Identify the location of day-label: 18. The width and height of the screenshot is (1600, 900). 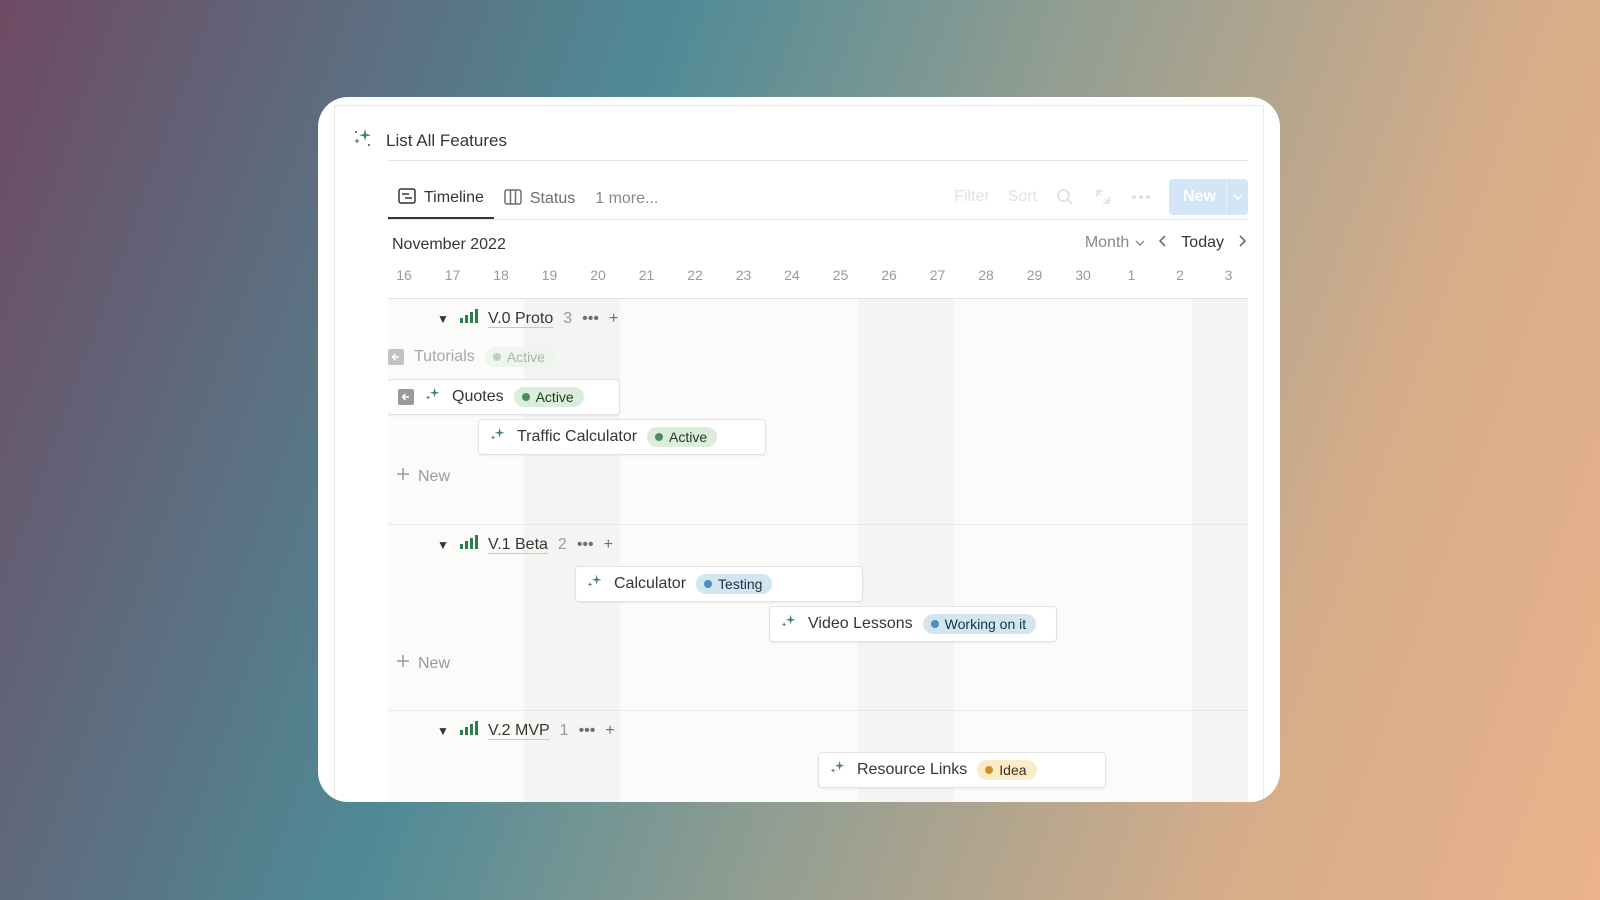
(501, 275).